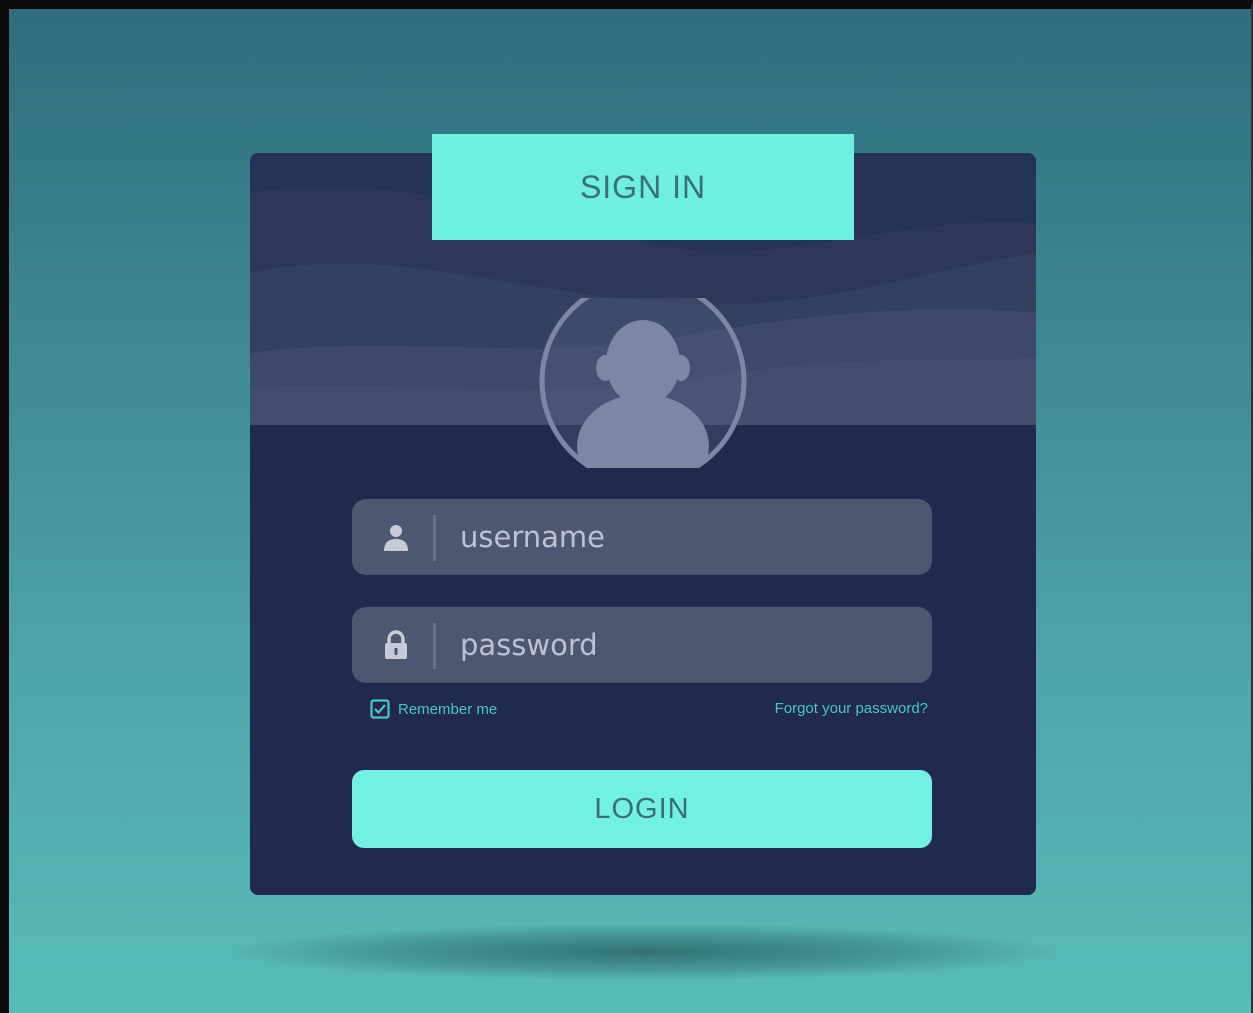 Image resolution: width=1253 pixels, height=1013 pixels. I want to click on username-input, so click(685, 537).